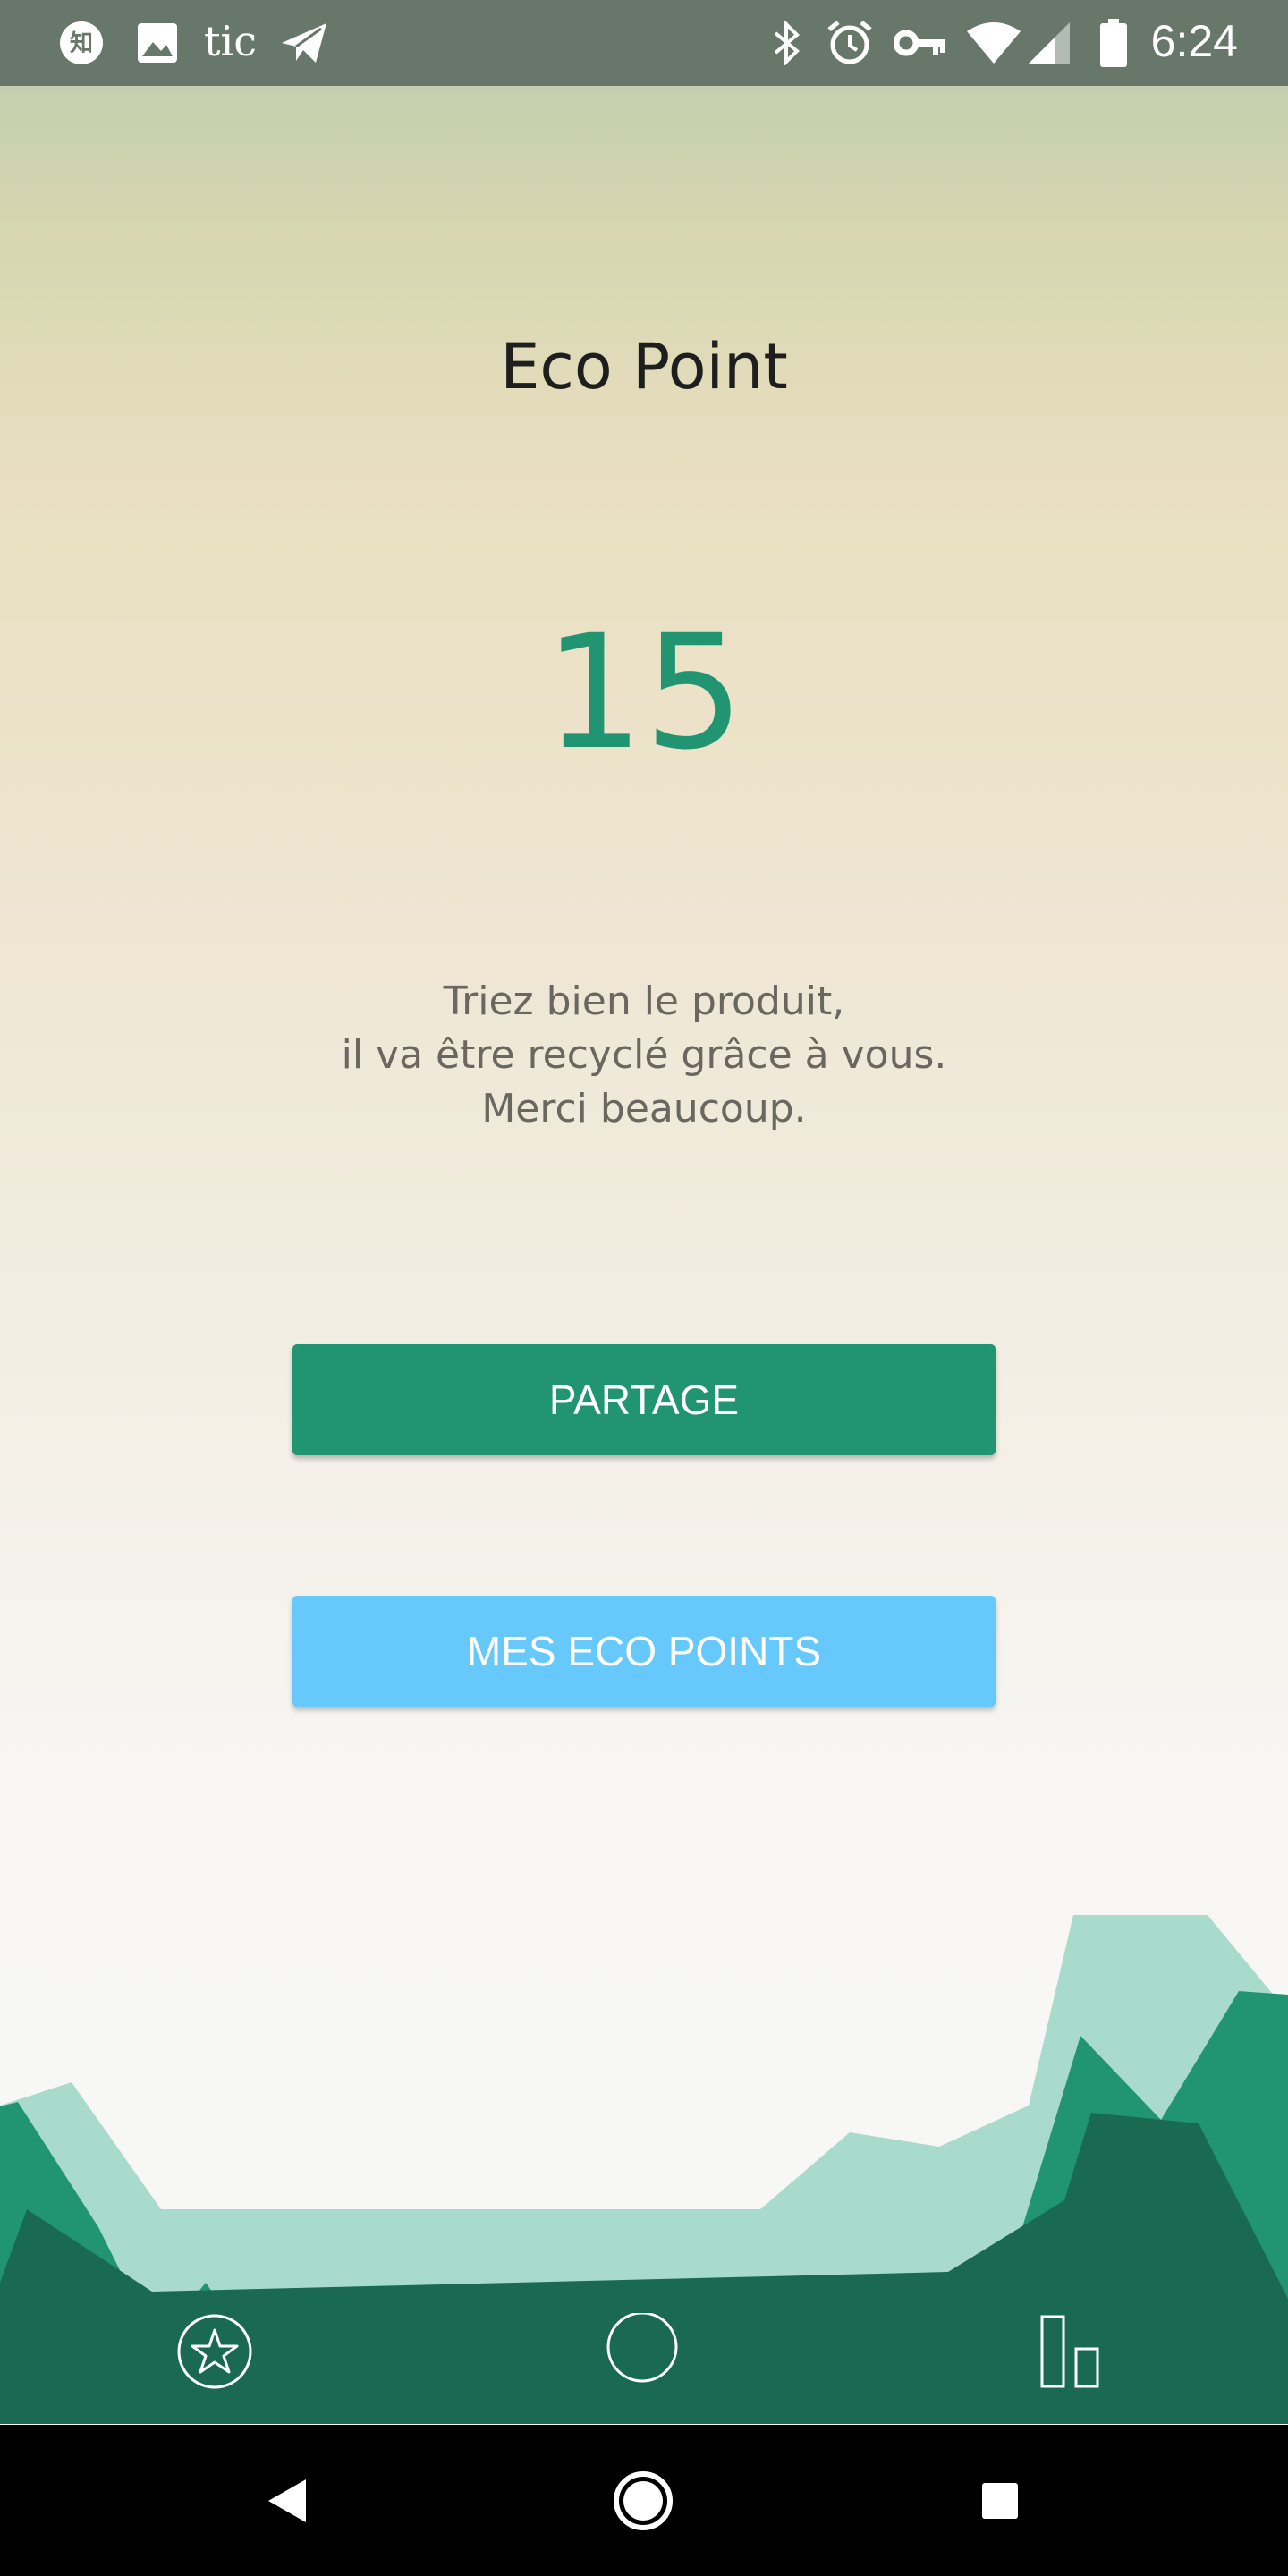 This screenshot has width=1288, height=2576. What do you see at coordinates (644, 692) in the screenshot?
I see `eco-points-value: 15` at bounding box center [644, 692].